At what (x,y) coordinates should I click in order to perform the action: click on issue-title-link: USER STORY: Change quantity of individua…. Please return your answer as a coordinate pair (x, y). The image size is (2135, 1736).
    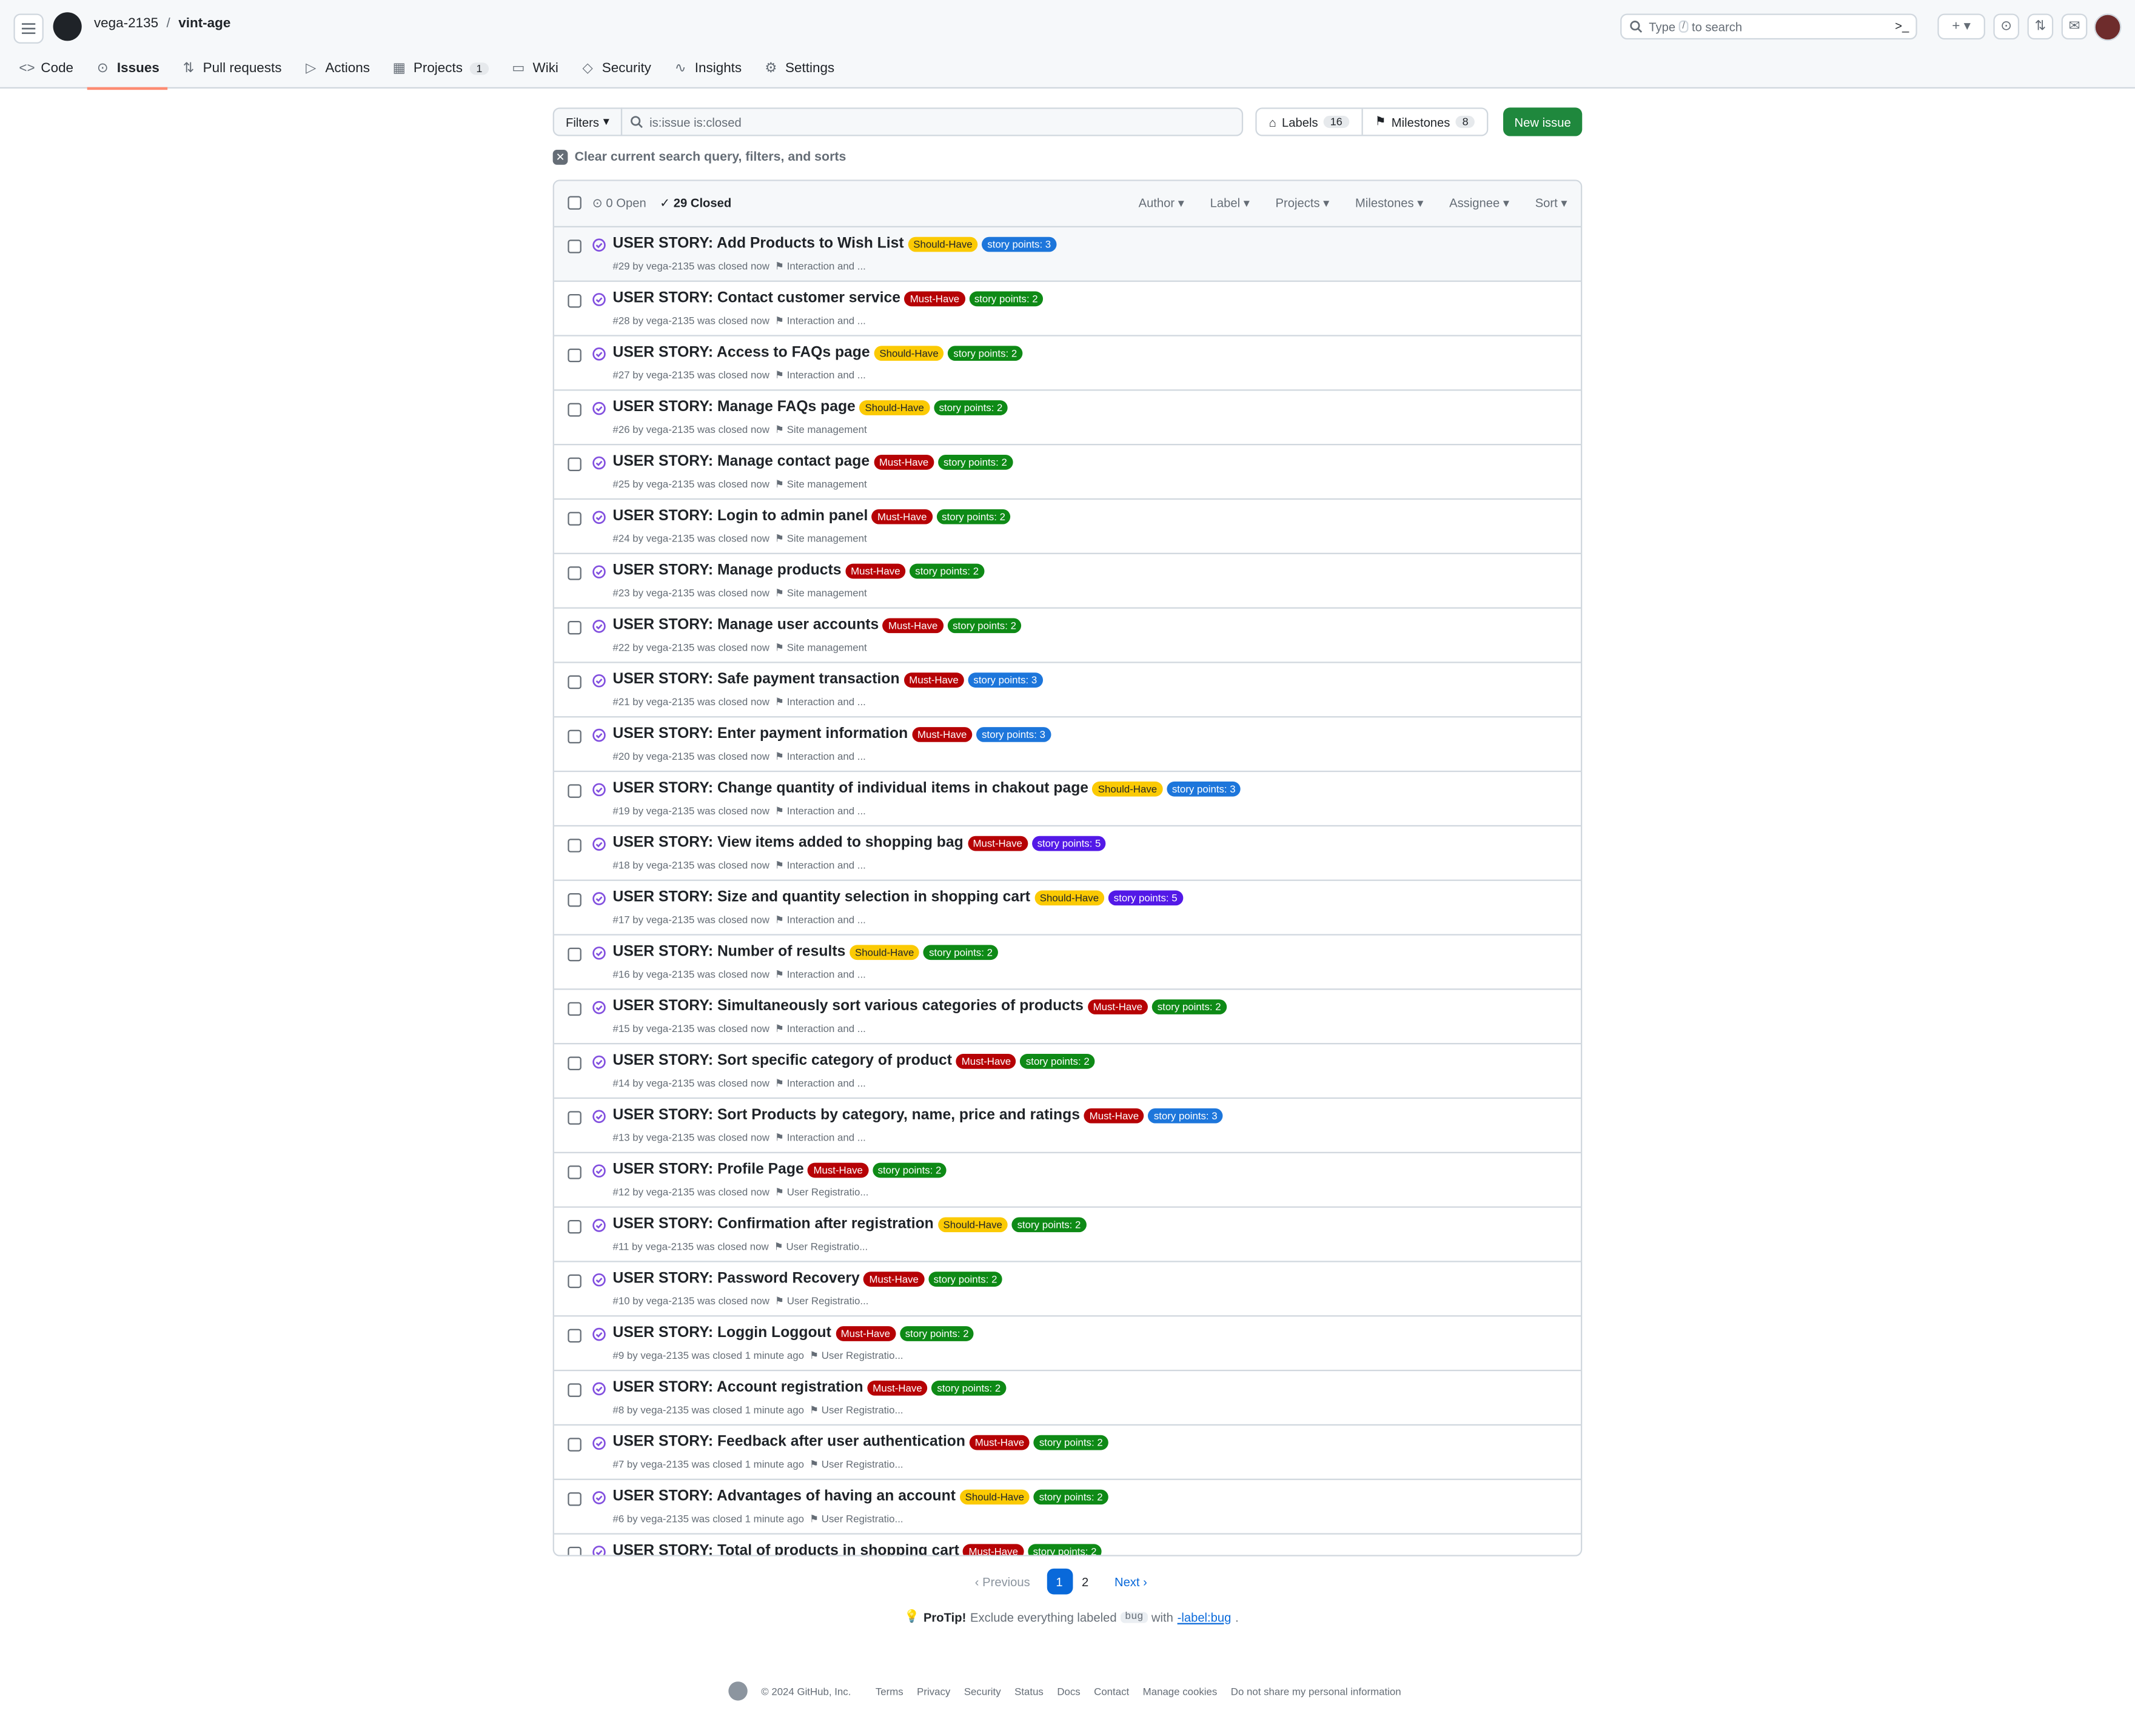
    Looking at the image, I should click on (850, 788).